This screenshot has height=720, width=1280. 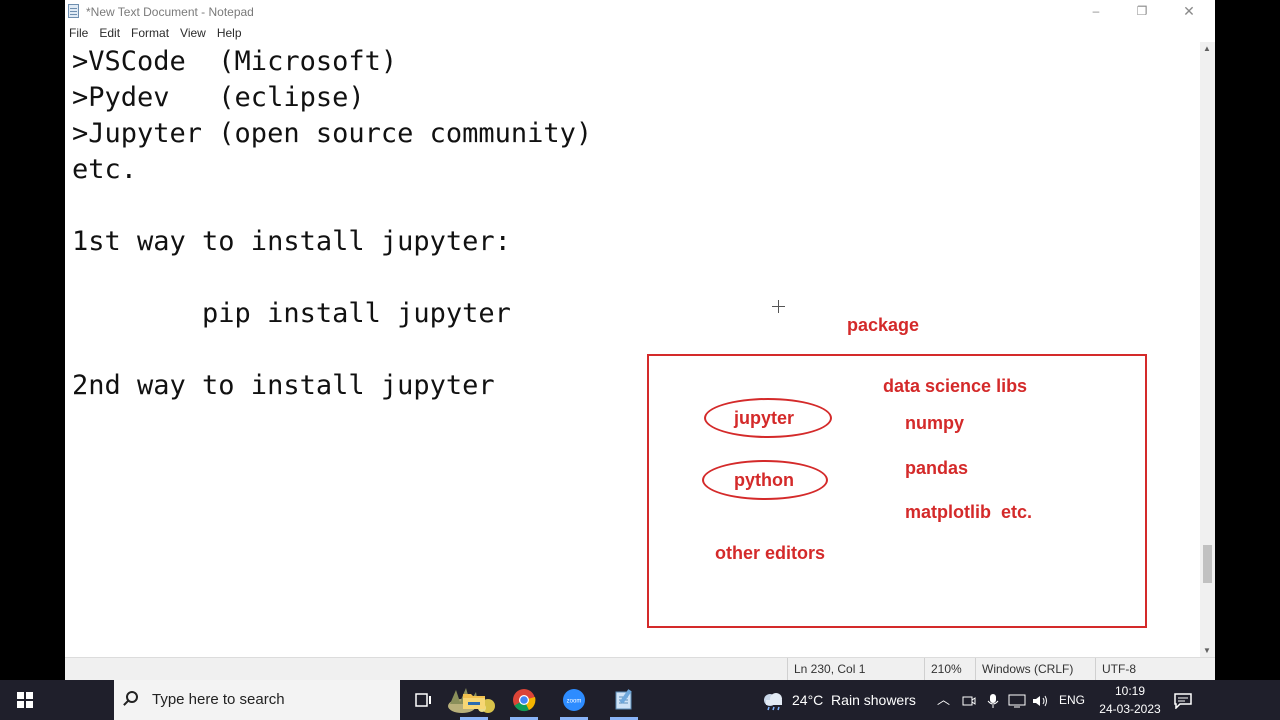 I want to click on clock-time: 10:19, so click(x=1130, y=691).